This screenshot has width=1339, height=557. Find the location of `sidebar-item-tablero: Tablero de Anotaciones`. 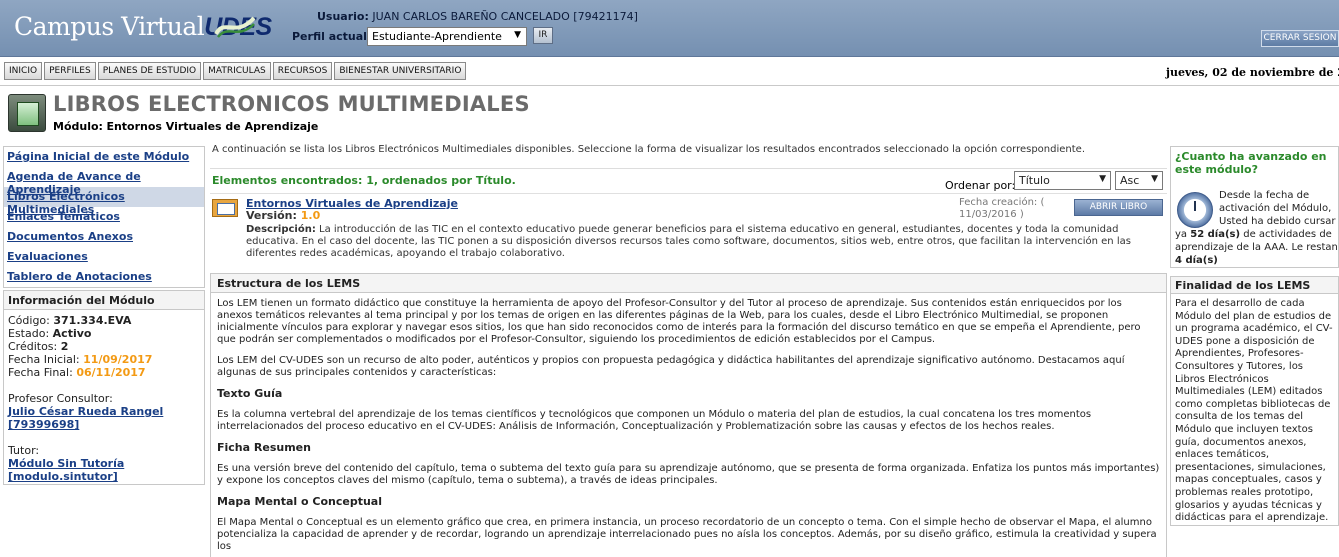

sidebar-item-tablero: Tablero de Anotaciones is located at coordinates (104, 277).